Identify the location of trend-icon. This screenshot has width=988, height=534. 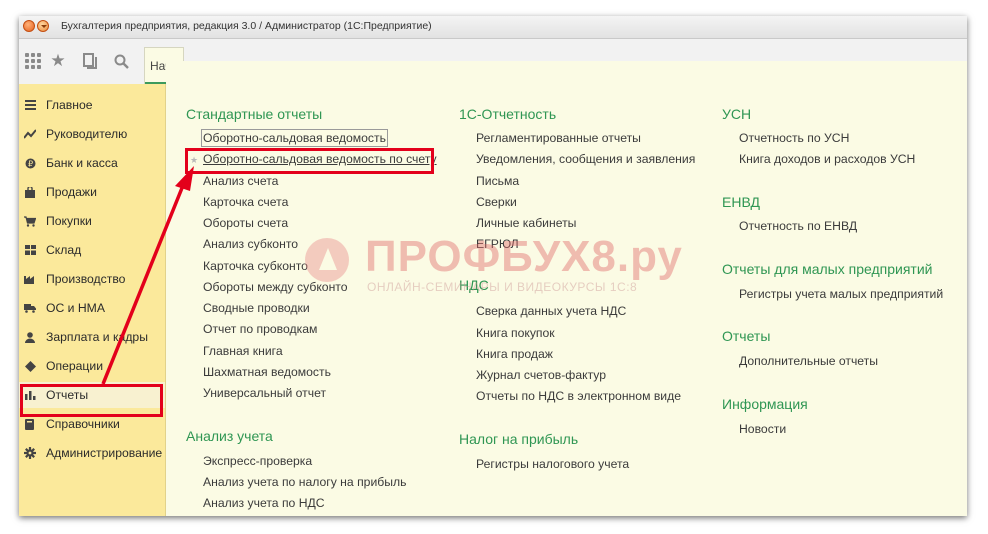
(30, 134).